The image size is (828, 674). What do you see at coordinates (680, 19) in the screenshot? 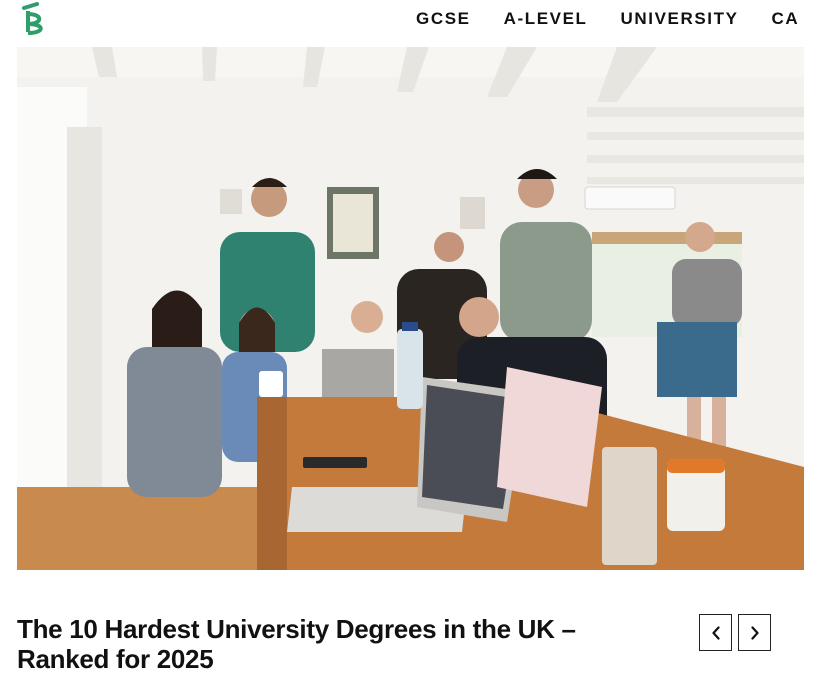
I see `nav-item-university: UNIVERSITY` at bounding box center [680, 19].